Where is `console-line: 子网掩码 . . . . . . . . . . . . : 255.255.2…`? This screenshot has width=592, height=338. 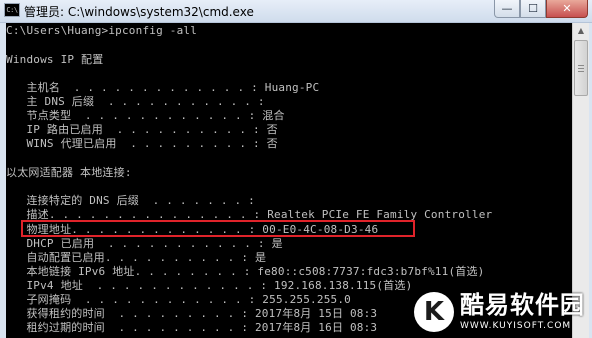 console-line: 子网掩码 . . . . . . . . . . . . : 255.255.2… is located at coordinates (178, 299).